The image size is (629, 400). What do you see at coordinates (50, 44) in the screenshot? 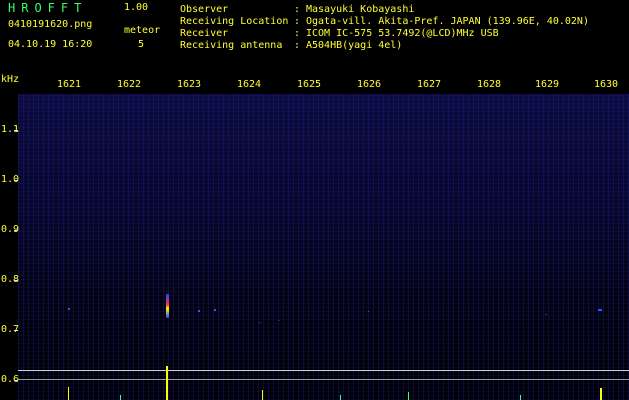
I see `date-time: 04.10.19 16:20` at bounding box center [50, 44].